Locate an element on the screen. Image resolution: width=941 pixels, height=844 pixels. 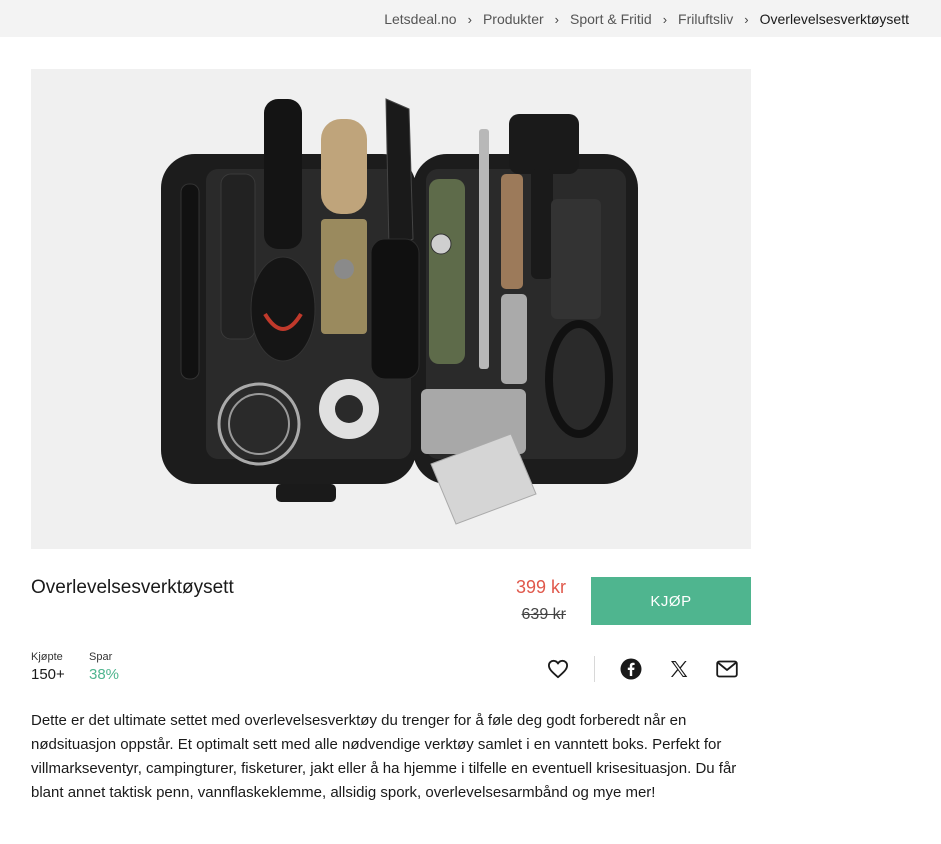
buy-button: KJØP is located at coordinates (671, 601).